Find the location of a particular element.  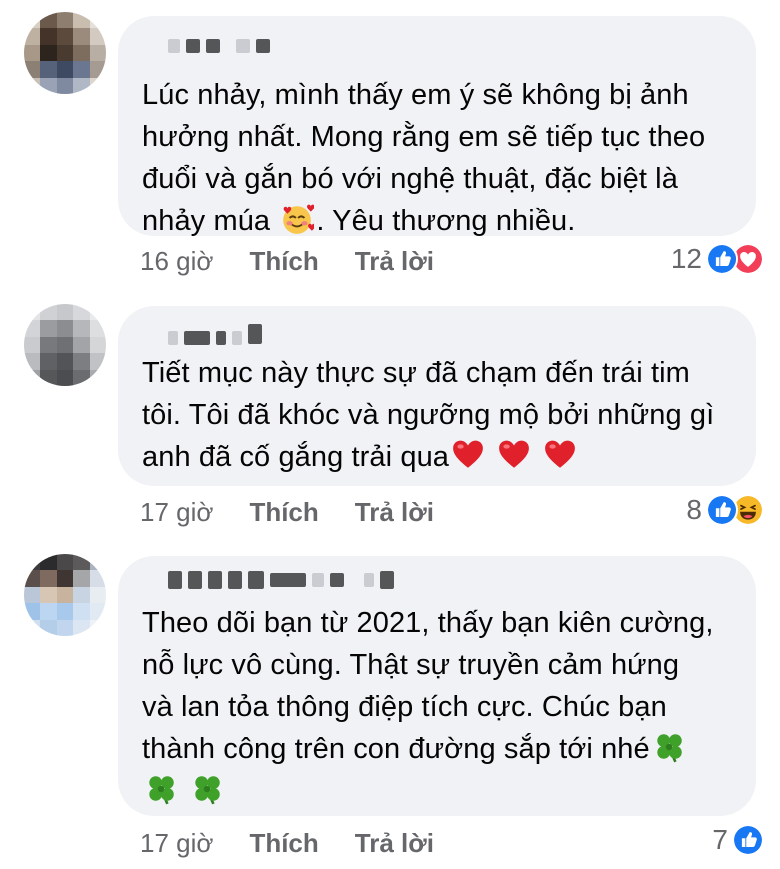

comment-actions: 16 giờ Thích Trả lời is located at coordinates (305, 261).